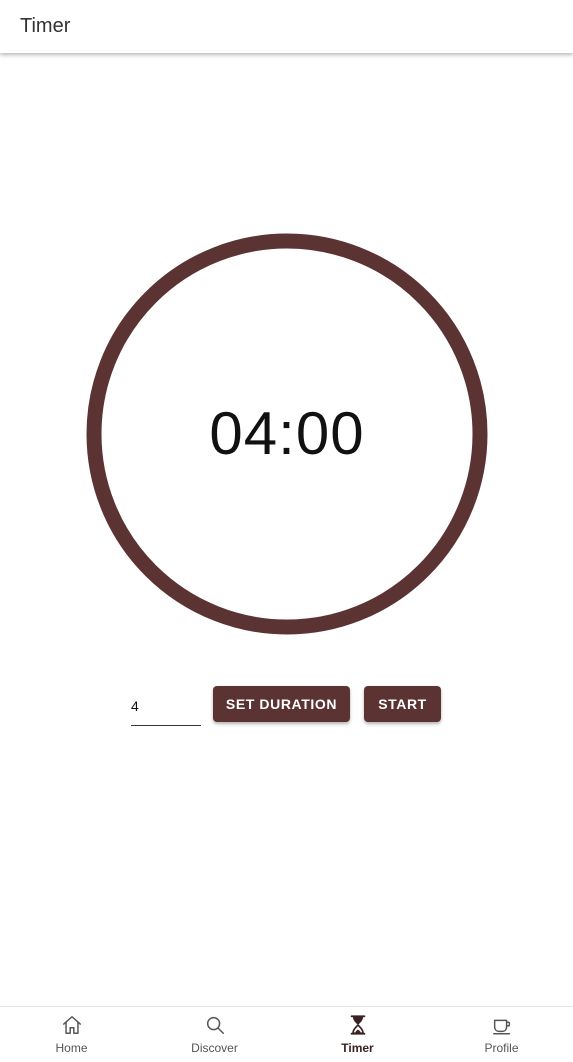 This screenshot has height=1062, width=573. Describe the element at coordinates (215, 1025) in the screenshot. I see `search-icon` at that location.